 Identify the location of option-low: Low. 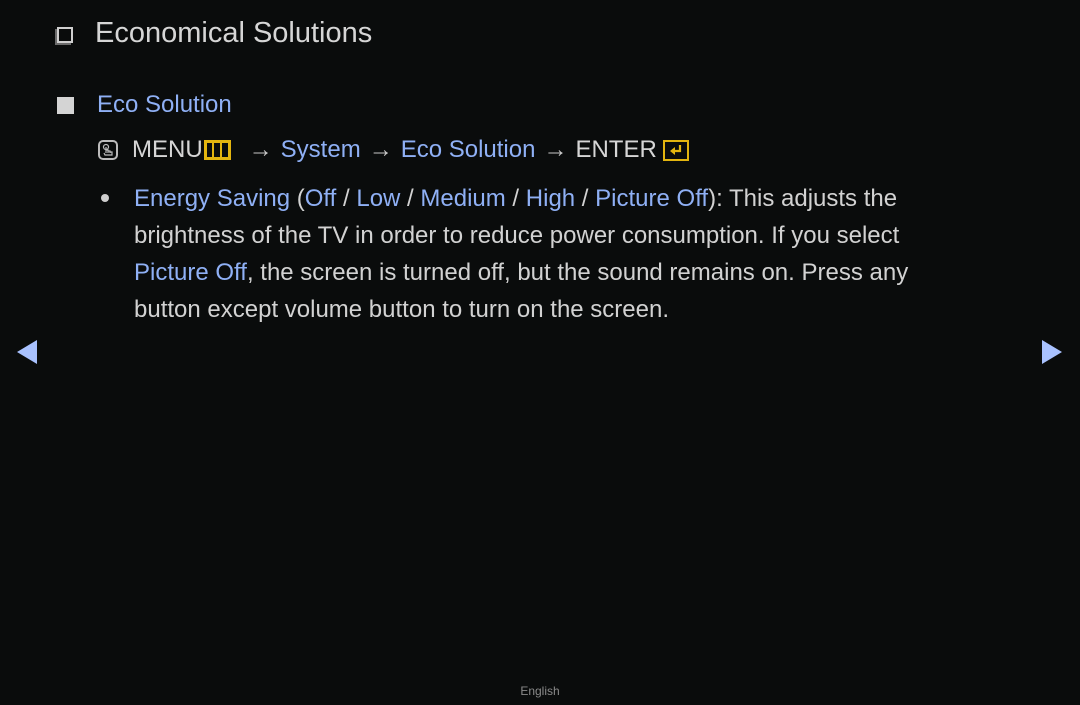
(378, 198).